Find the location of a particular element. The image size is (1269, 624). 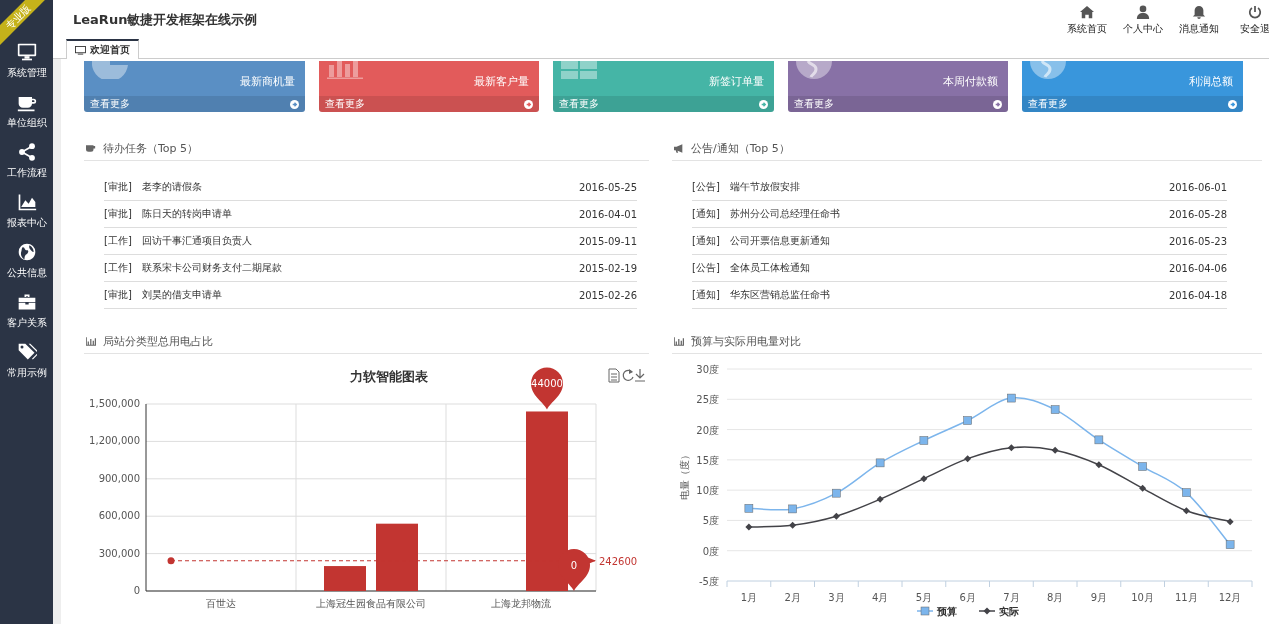

average-value: 242600 is located at coordinates (618, 561).